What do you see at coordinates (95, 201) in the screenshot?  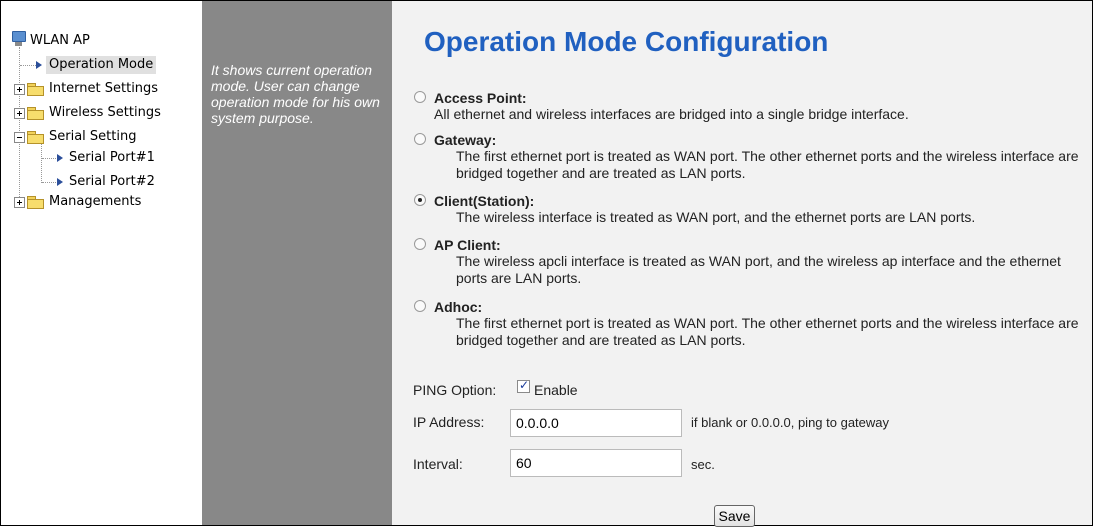 I see `tree-item-label: Managements` at bounding box center [95, 201].